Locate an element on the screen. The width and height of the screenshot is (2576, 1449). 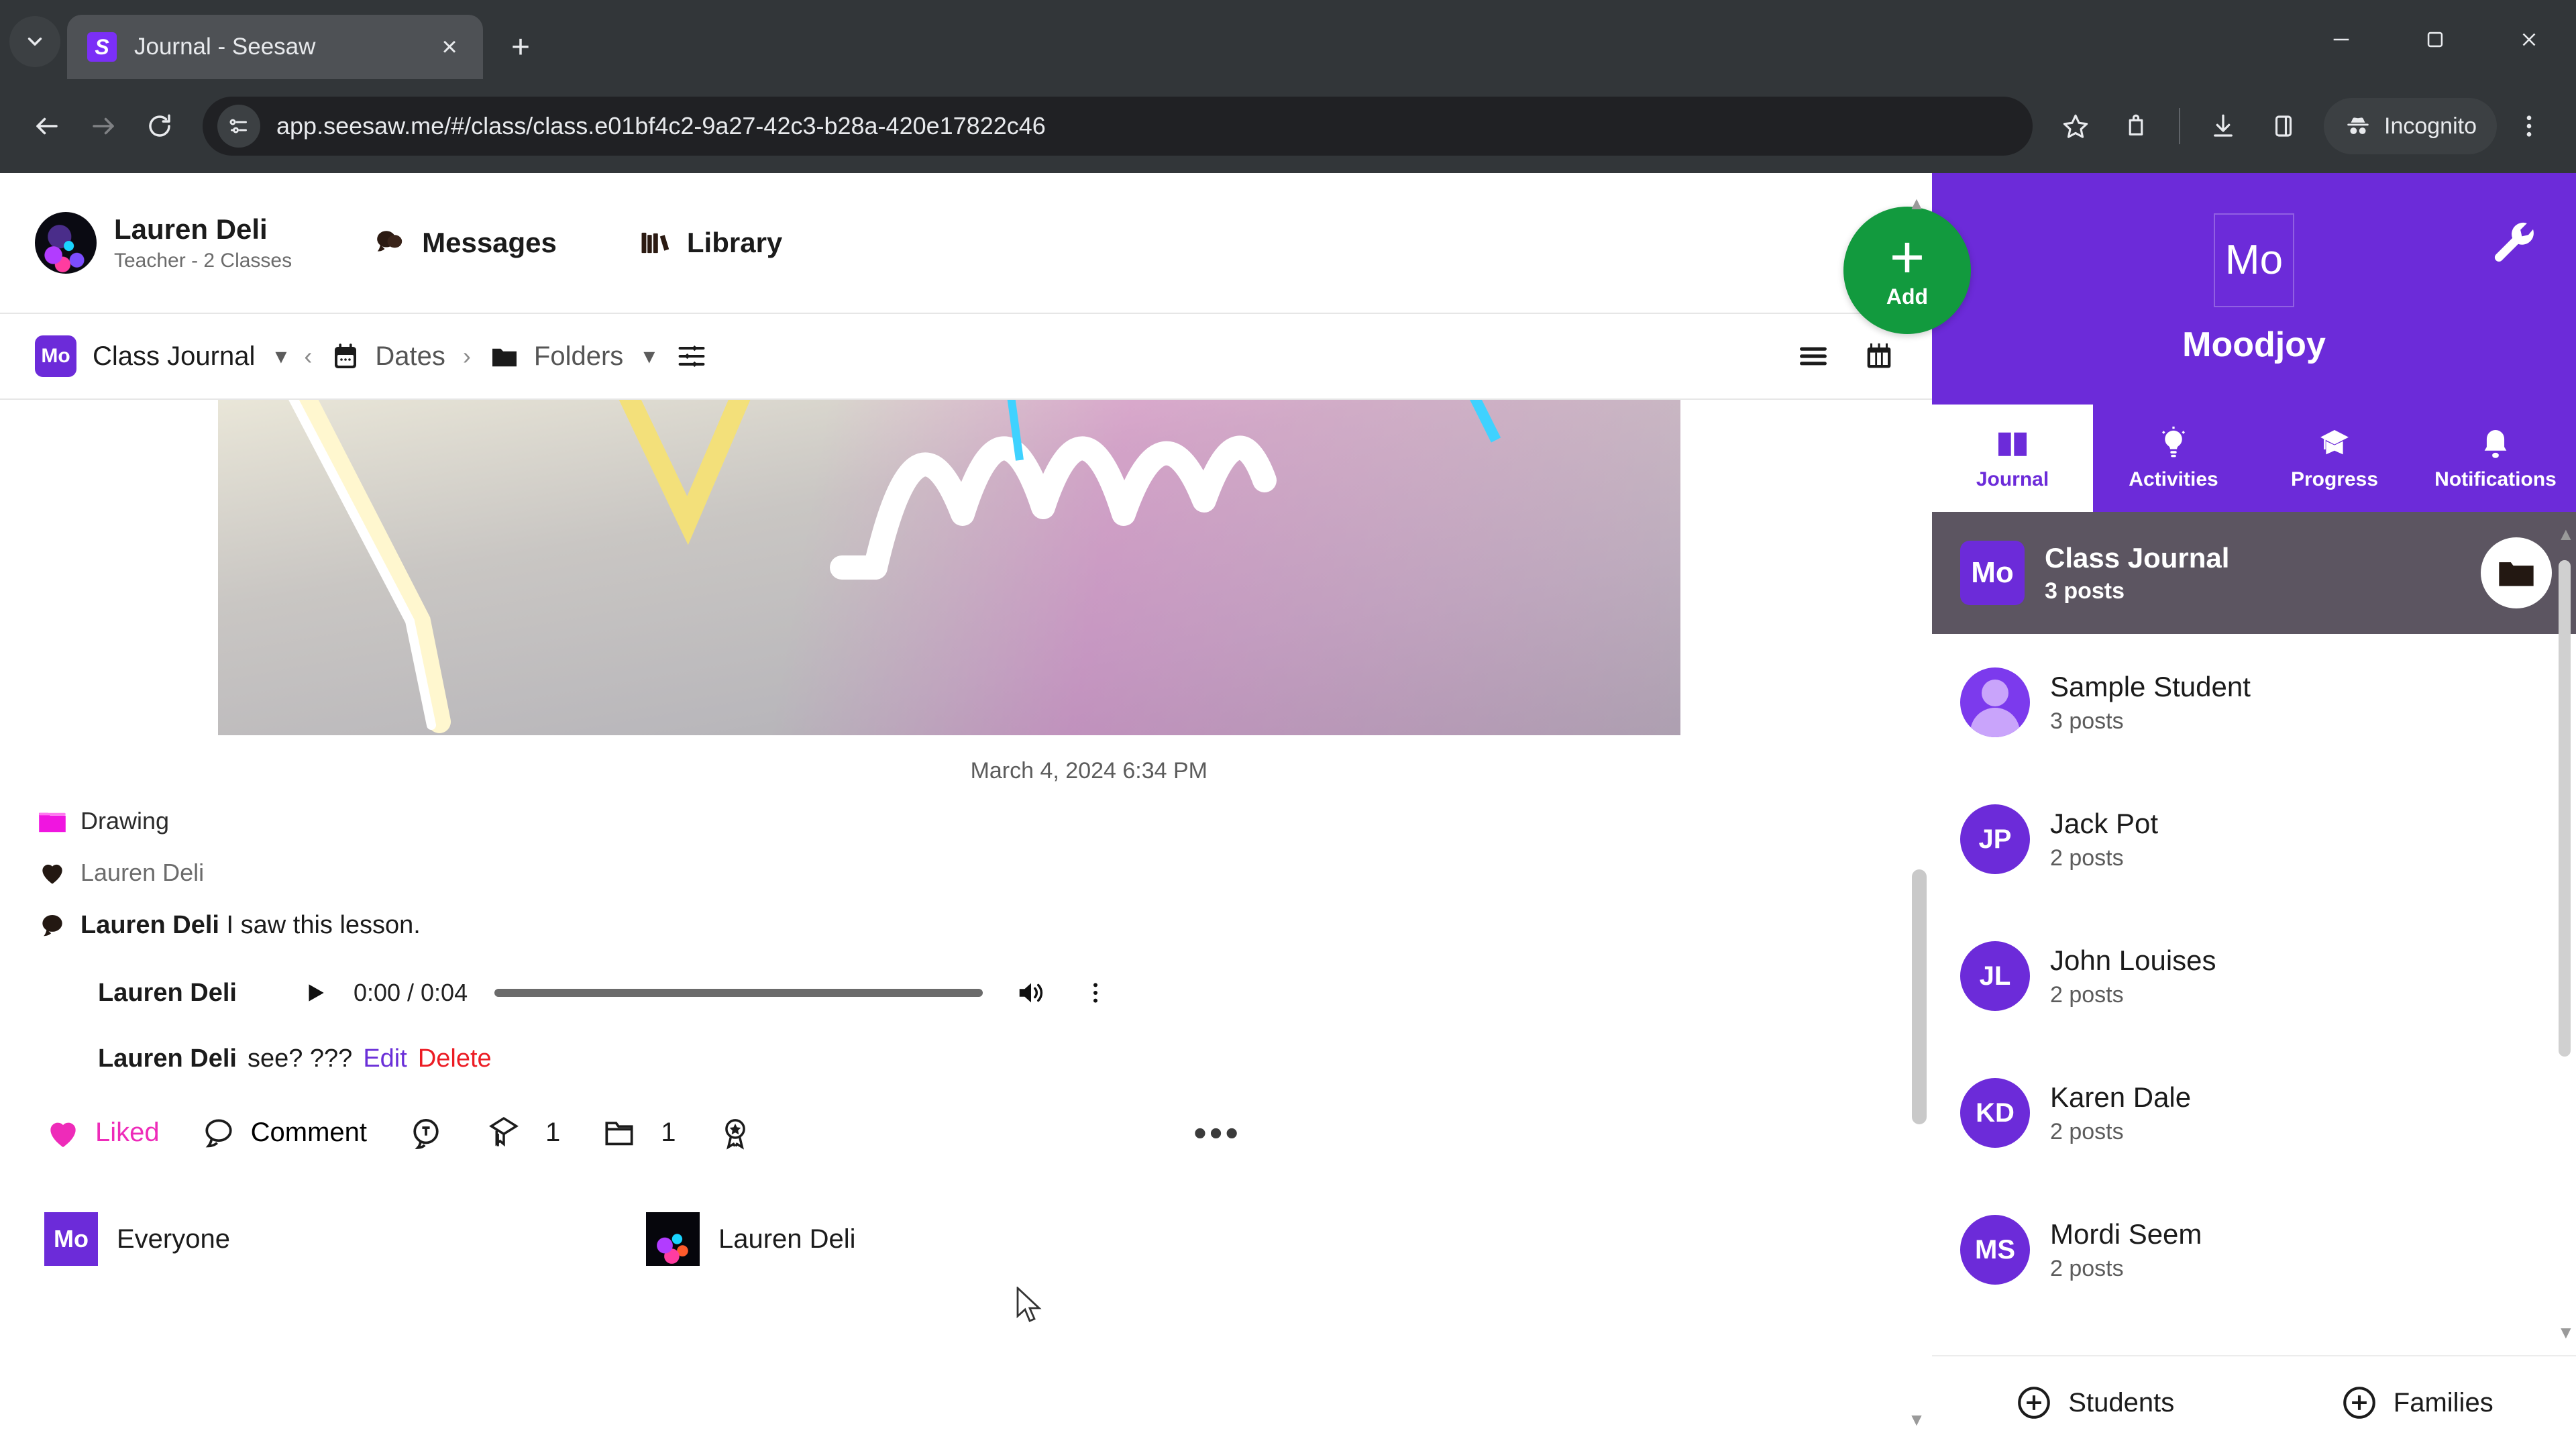
play-icon is located at coordinates (315, 993).